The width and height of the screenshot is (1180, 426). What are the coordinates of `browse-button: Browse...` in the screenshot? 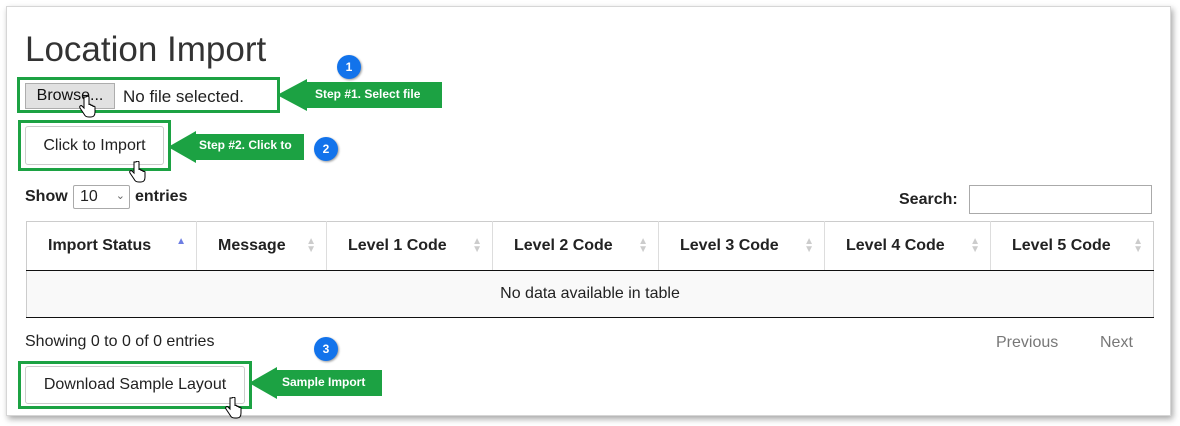 It's located at (70, 96).